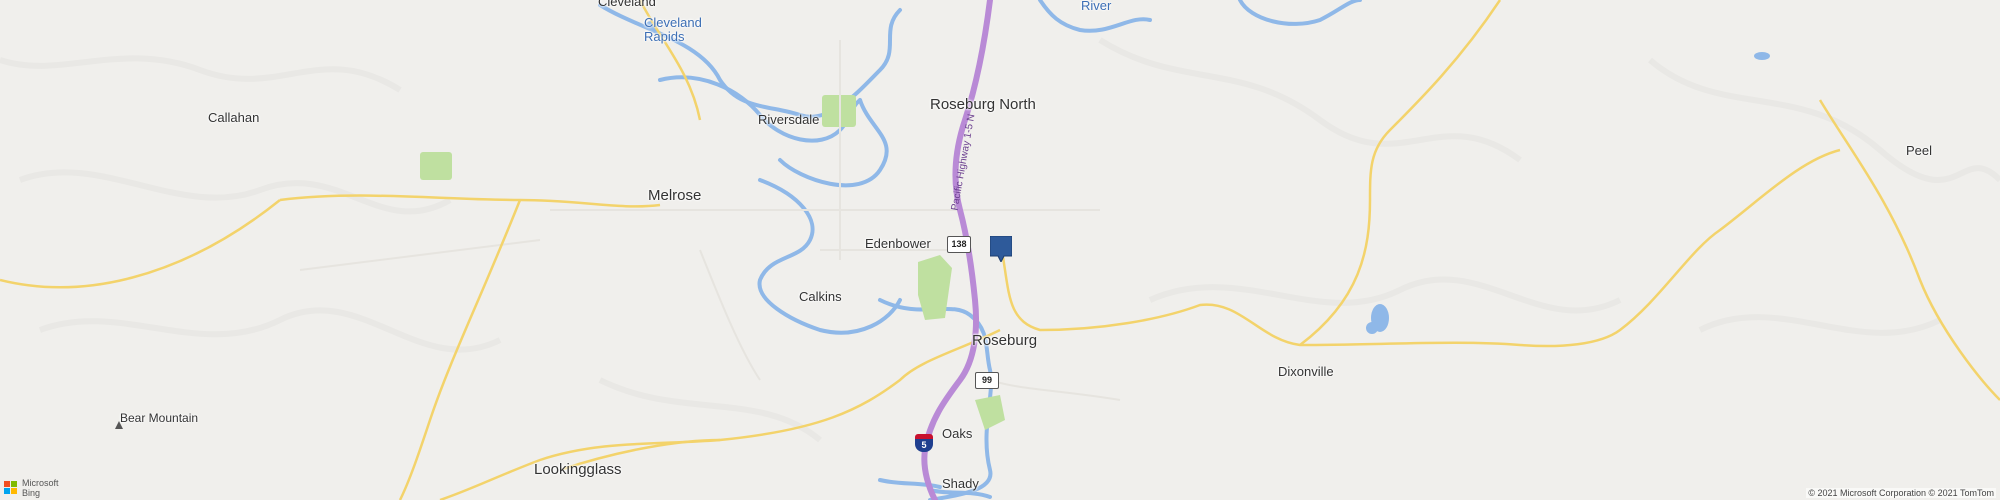 The width and height of the screenshot is (2000, 500). I want to click on bing-logo: Microsoft Bing, so click(31, 488).